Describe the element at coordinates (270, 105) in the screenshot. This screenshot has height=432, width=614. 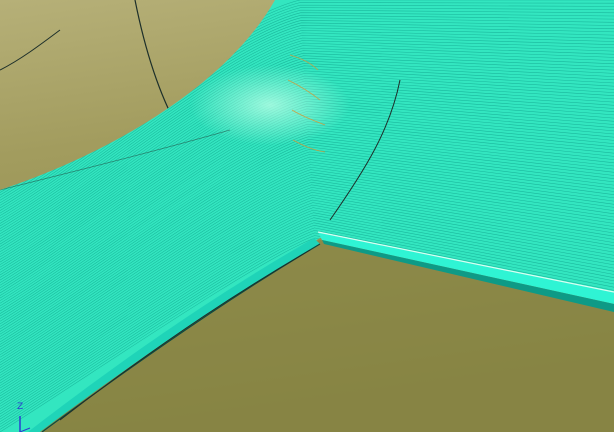
I see `highlight-glow` at that location.